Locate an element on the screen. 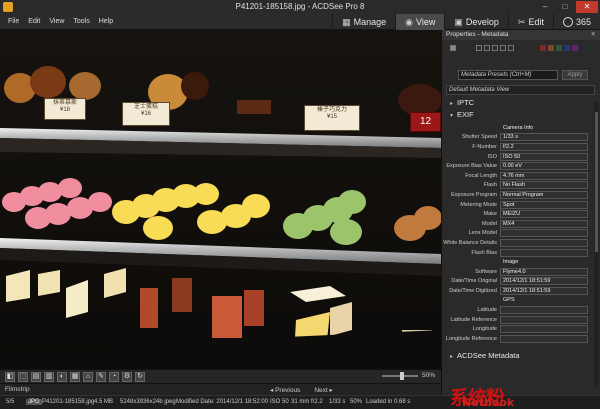 This screenshot has height=409, width=600. mode-365: 365 is located at coordinates (576, 22).